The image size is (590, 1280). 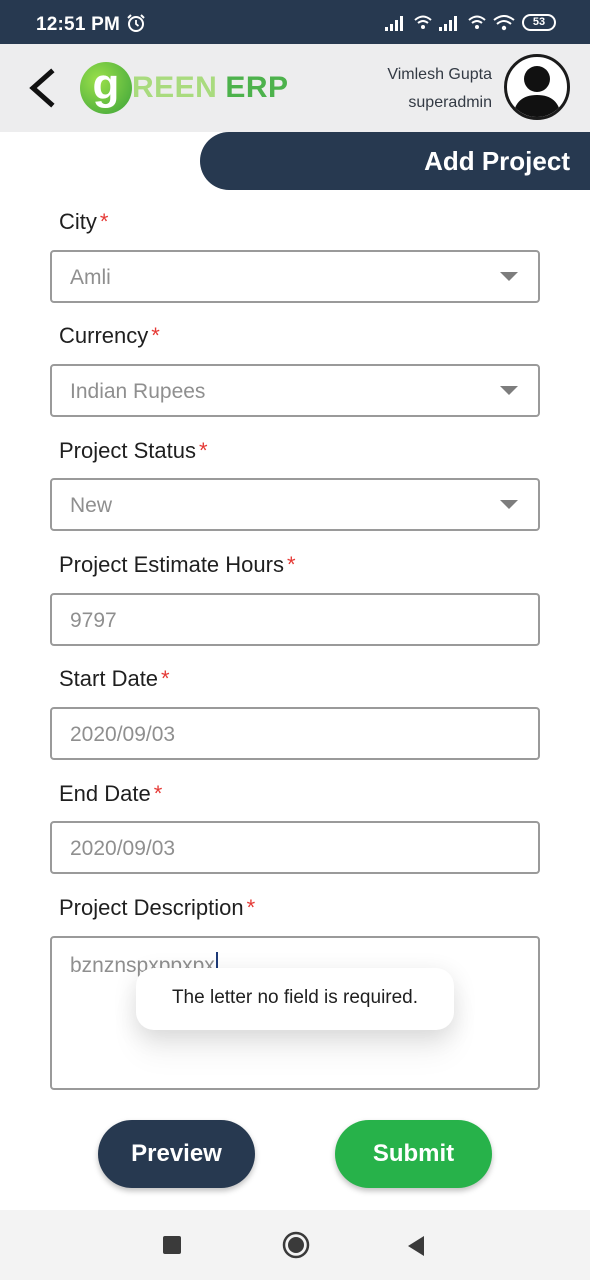 I want to click on estimate-hours-label: Project Estimate Hours *, so click(x=177, y=564).